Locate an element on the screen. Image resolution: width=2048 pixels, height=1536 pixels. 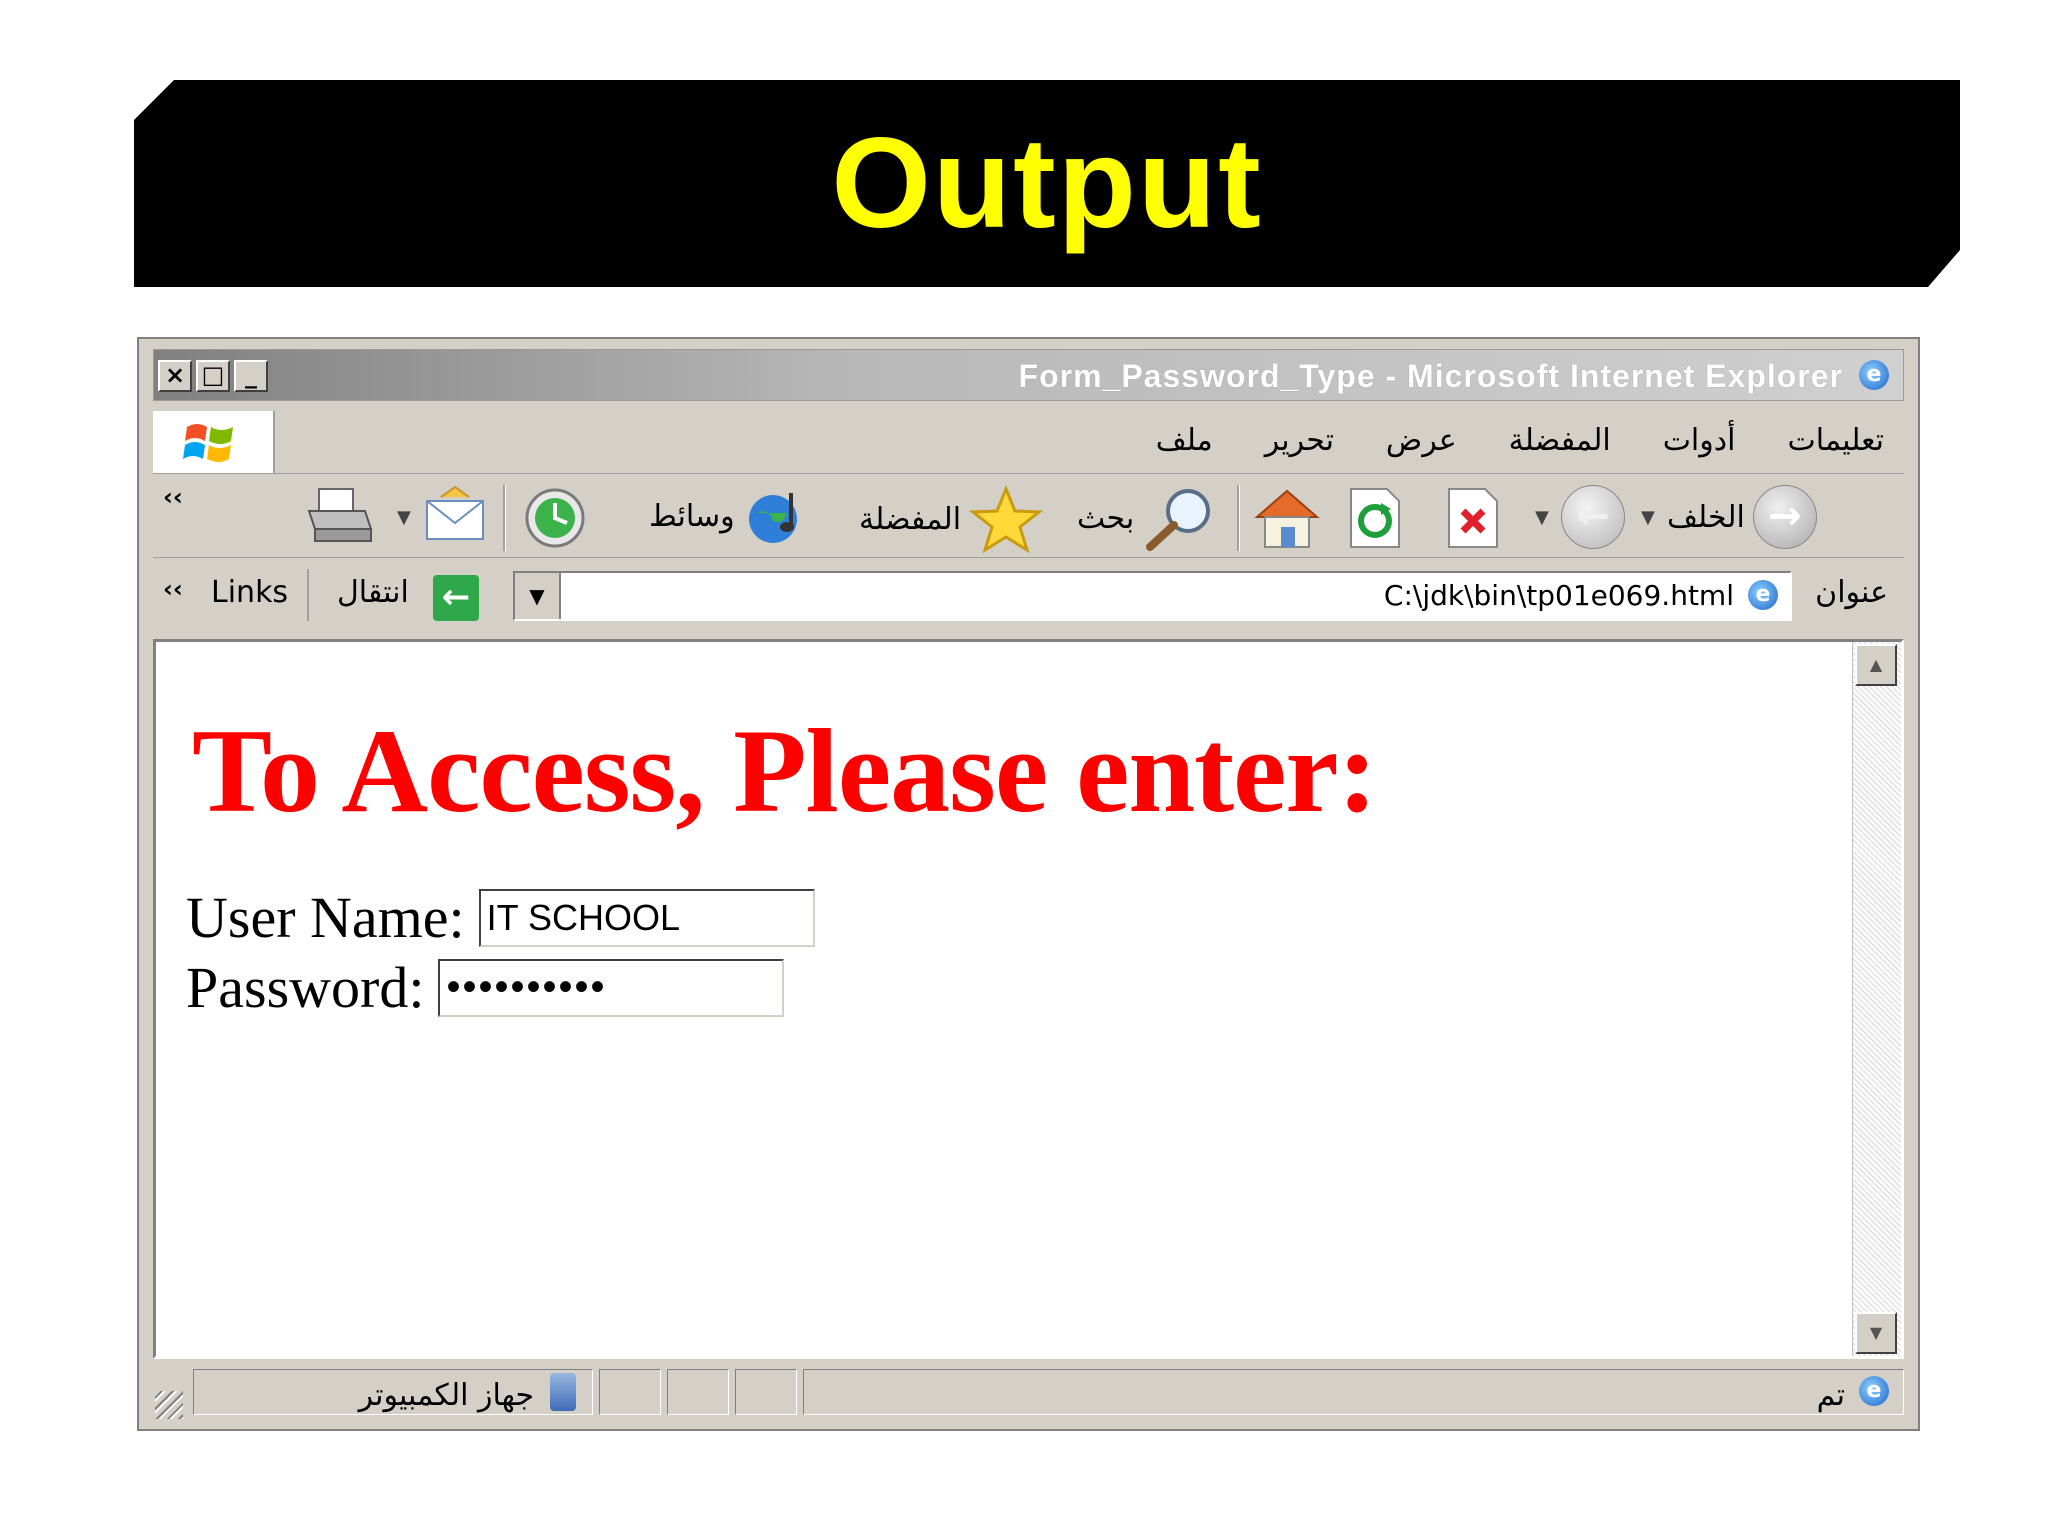
menu-favorites: المفضلة is located at coordinates (1560, 440).